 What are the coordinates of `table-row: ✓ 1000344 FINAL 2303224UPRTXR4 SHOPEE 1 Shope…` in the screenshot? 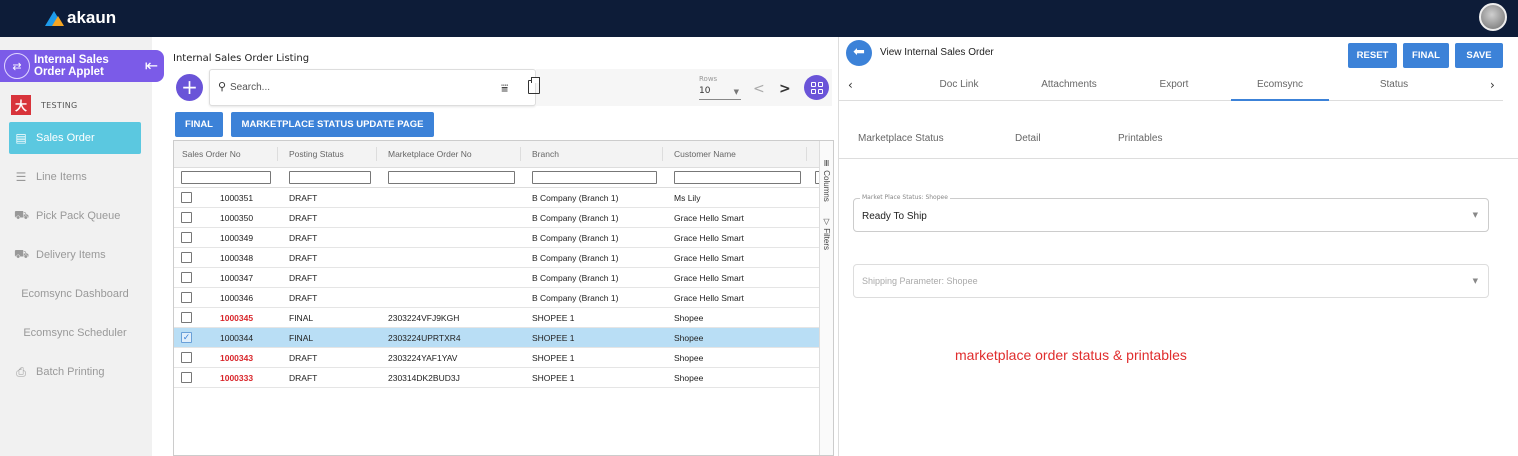 It's located at (496, 338).